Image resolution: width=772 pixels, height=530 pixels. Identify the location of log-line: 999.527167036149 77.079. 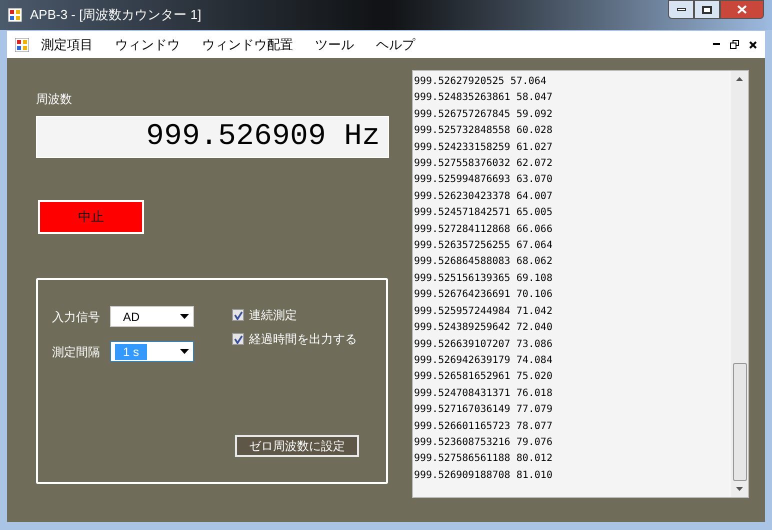
(484, 410).